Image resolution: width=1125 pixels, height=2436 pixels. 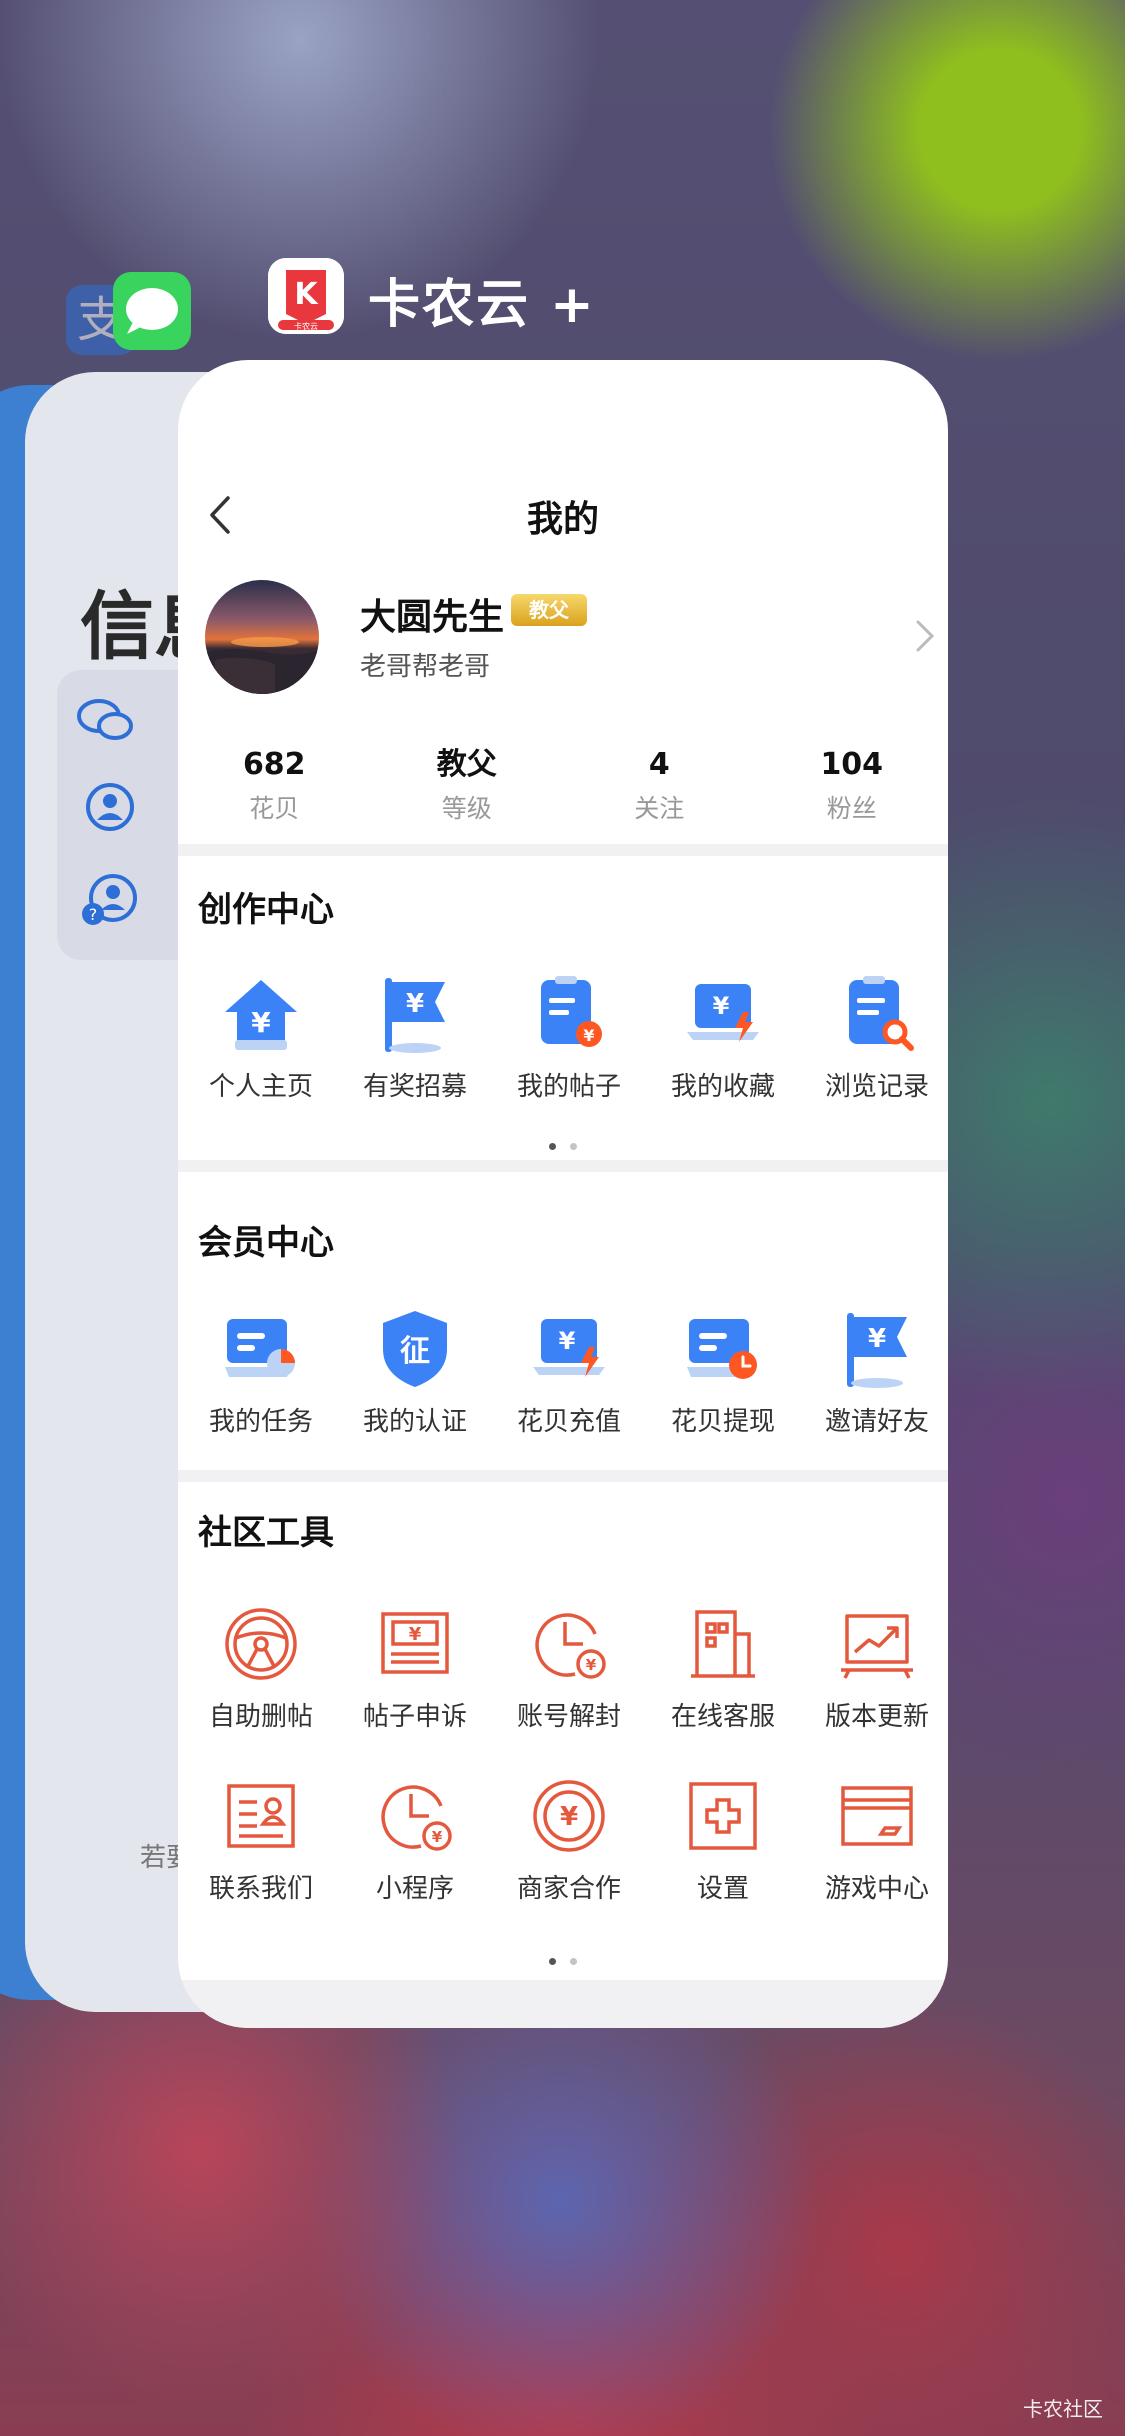 What do you see at coordinates (274, 795) in the screenshot?
I see `stat-huabei: 682 花贝` at bounding box center [274, 795].